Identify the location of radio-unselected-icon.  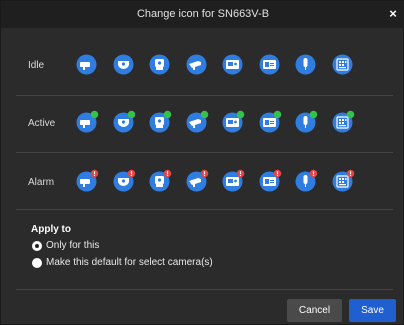
(37, 263).